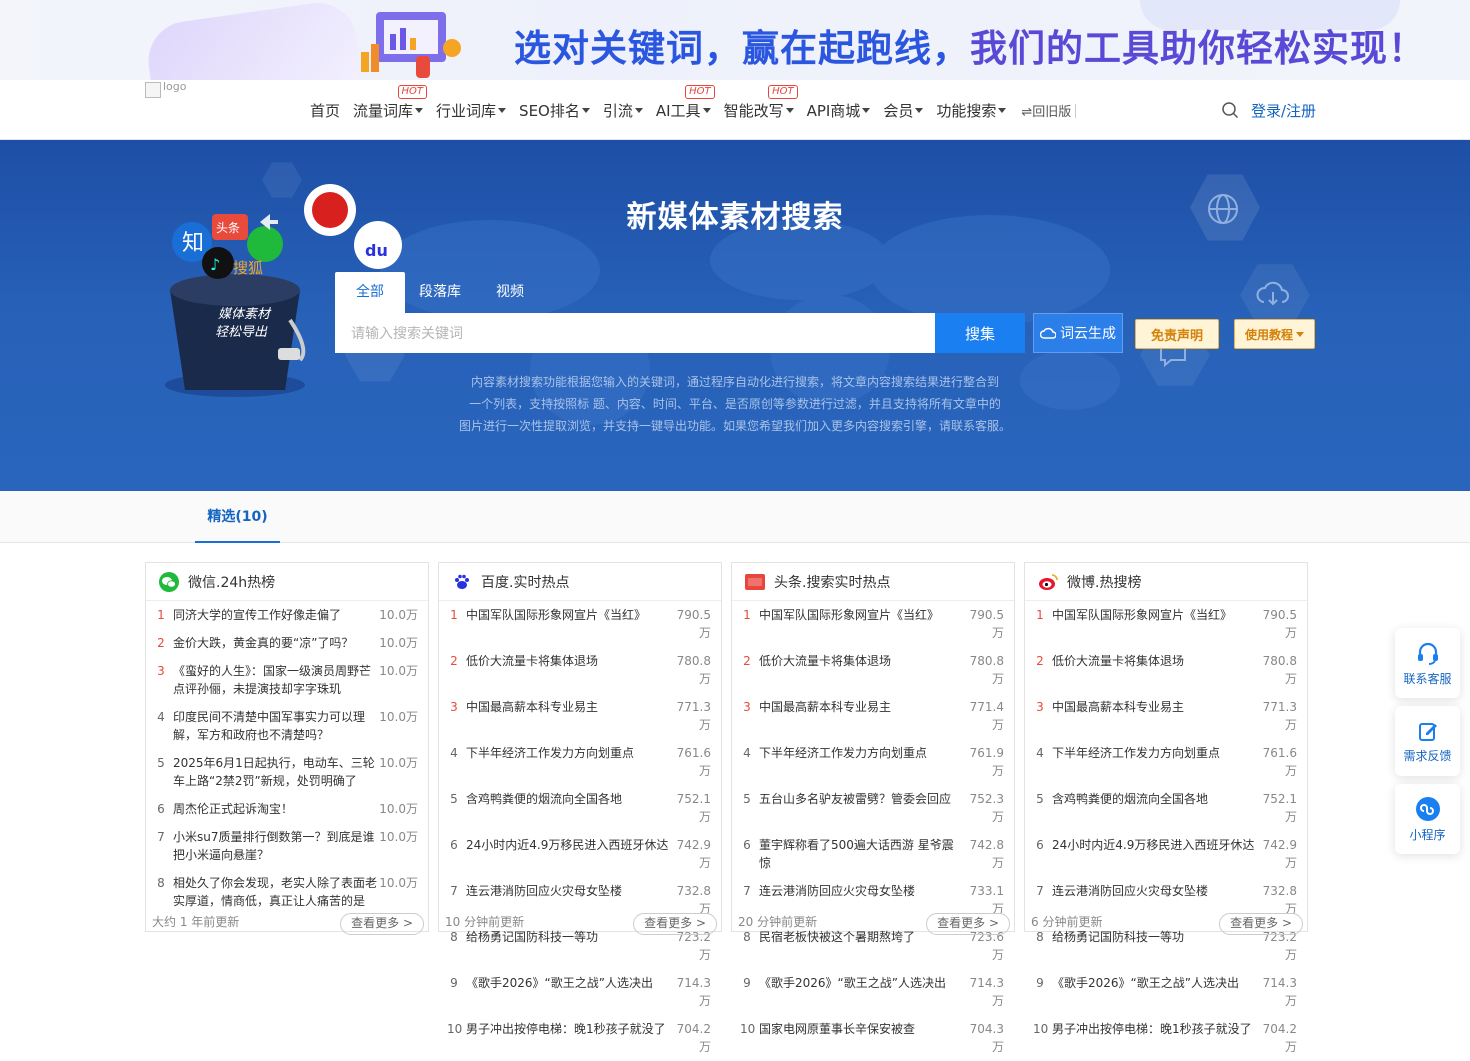 The height and width of the screenshot is (1061, 1470). What do you see at coordinates (1279, 624) in the screenshot?
I see `item-heat-value: 790.5万` at bounding box center [1279, 624].